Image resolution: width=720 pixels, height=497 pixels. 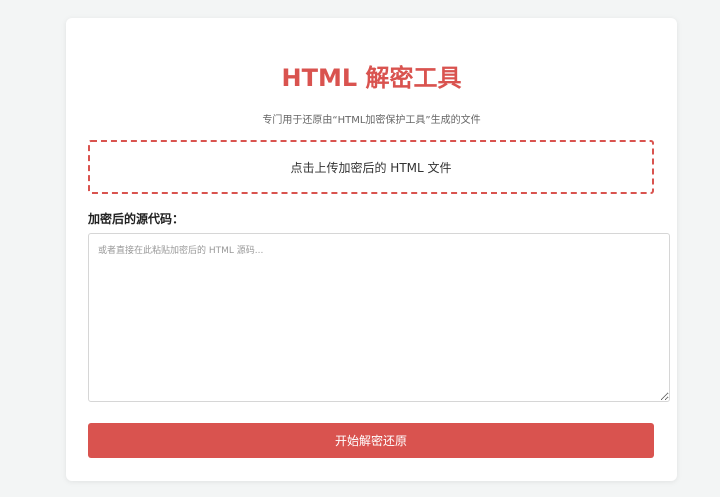 I want to click on upload-label: 点击上传加密后的 HTML 文件, so click(x=371, y=167).